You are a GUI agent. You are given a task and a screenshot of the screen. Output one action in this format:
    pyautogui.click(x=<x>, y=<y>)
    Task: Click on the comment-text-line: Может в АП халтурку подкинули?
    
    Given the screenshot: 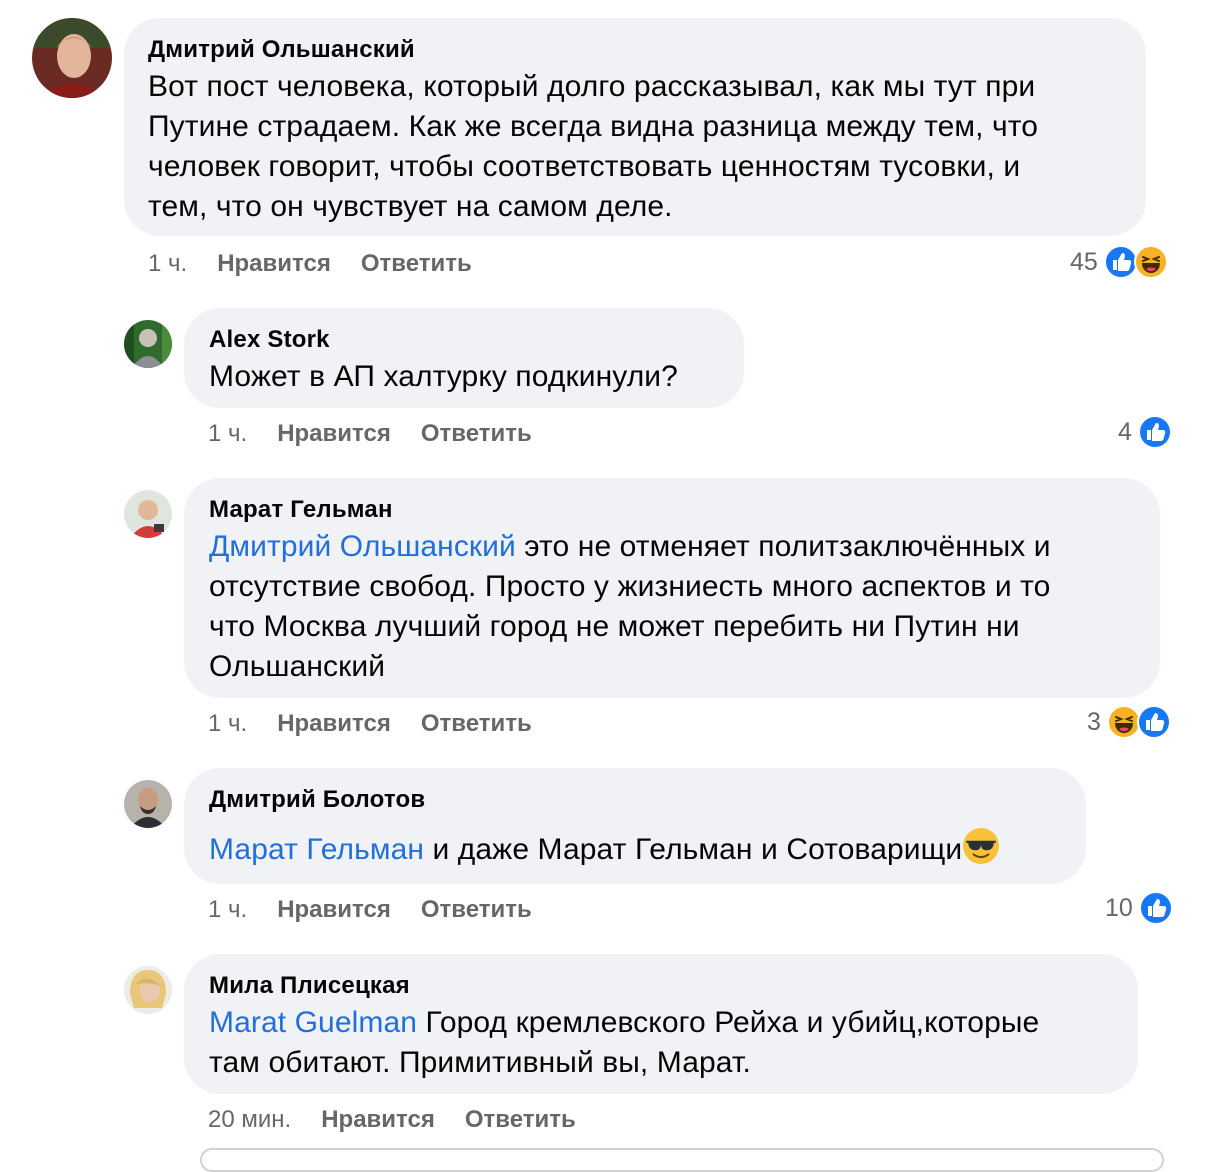 What is the action you would take?
    pyautogui.click(x=443, y=376)
    